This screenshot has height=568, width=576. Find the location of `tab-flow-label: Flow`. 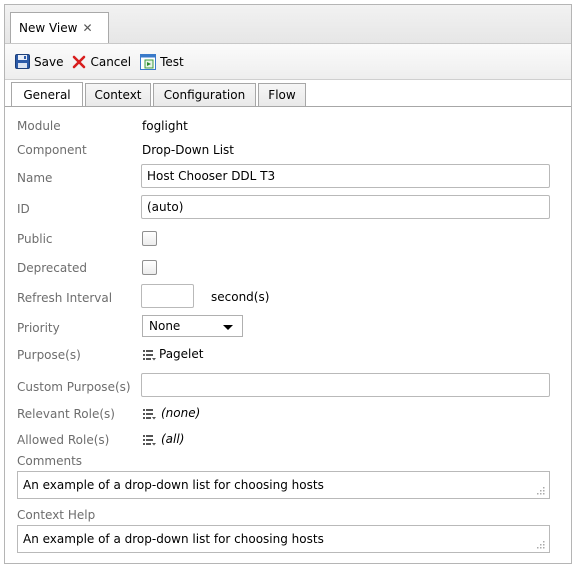

tab-flow-label: Flow is located at coordinates (282, 95).